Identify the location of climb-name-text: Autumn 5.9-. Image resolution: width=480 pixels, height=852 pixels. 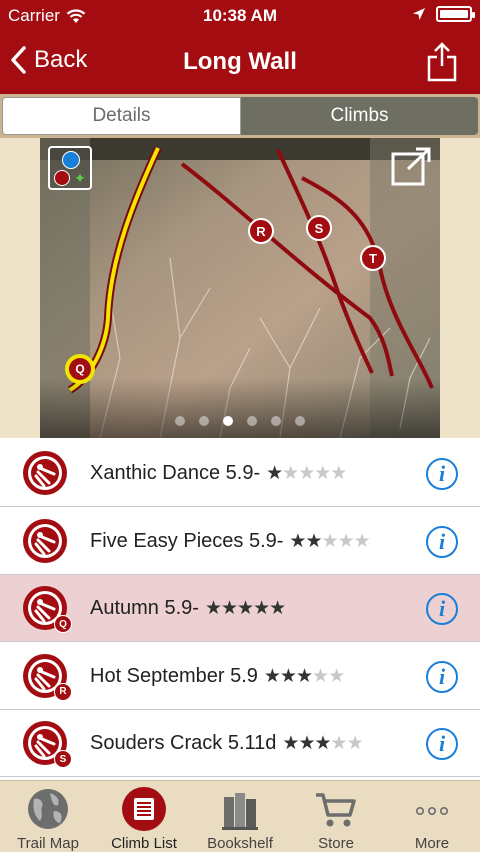
(144, 608).